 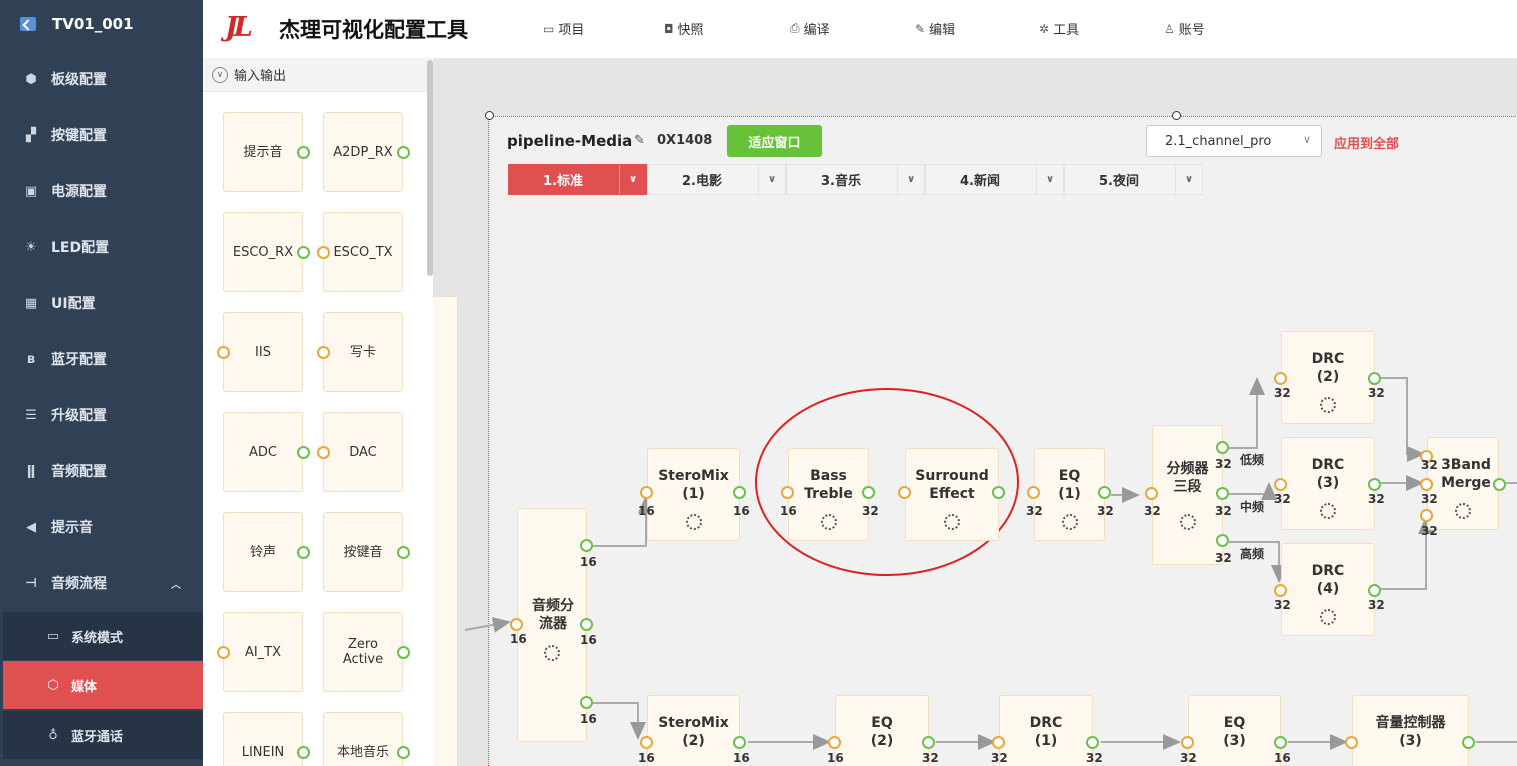 I want to click on palette-item-a2dp-rx: A2DP_RX, so click(x=366, y=152).